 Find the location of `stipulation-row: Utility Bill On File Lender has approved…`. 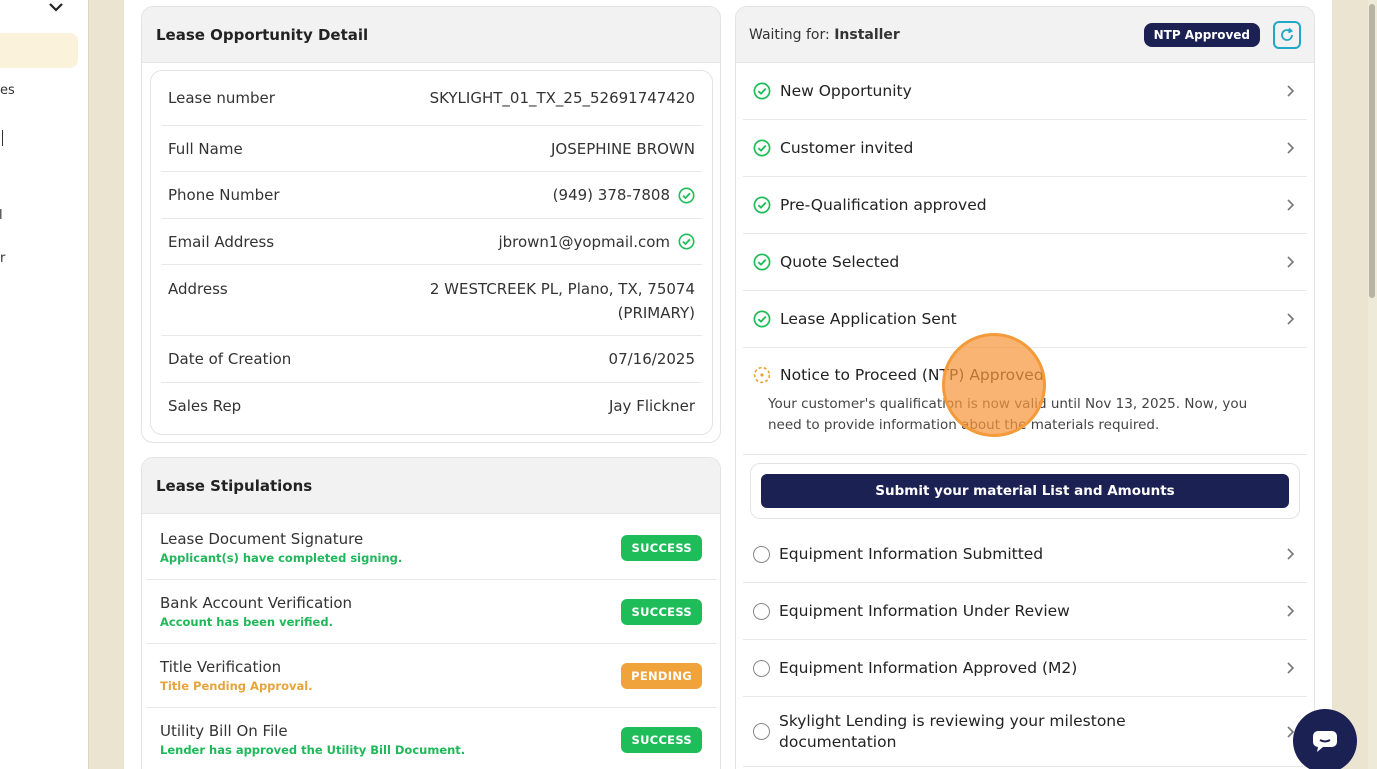

stipulation-row: Utility Bill On File Lender has approved… is located at coordinates (431, 738).